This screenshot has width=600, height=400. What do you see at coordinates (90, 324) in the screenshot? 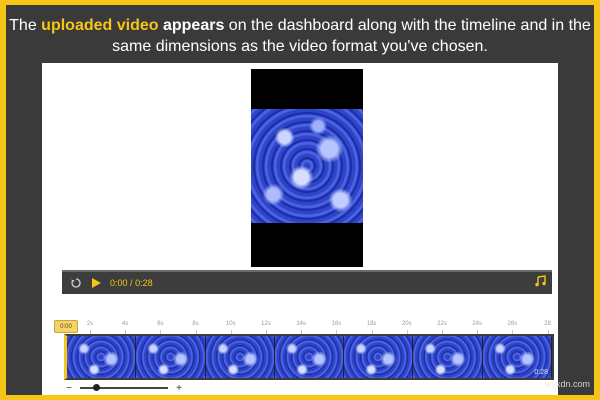
I see `timeline-tick-label: 2s` at bounding box center [90, 324].